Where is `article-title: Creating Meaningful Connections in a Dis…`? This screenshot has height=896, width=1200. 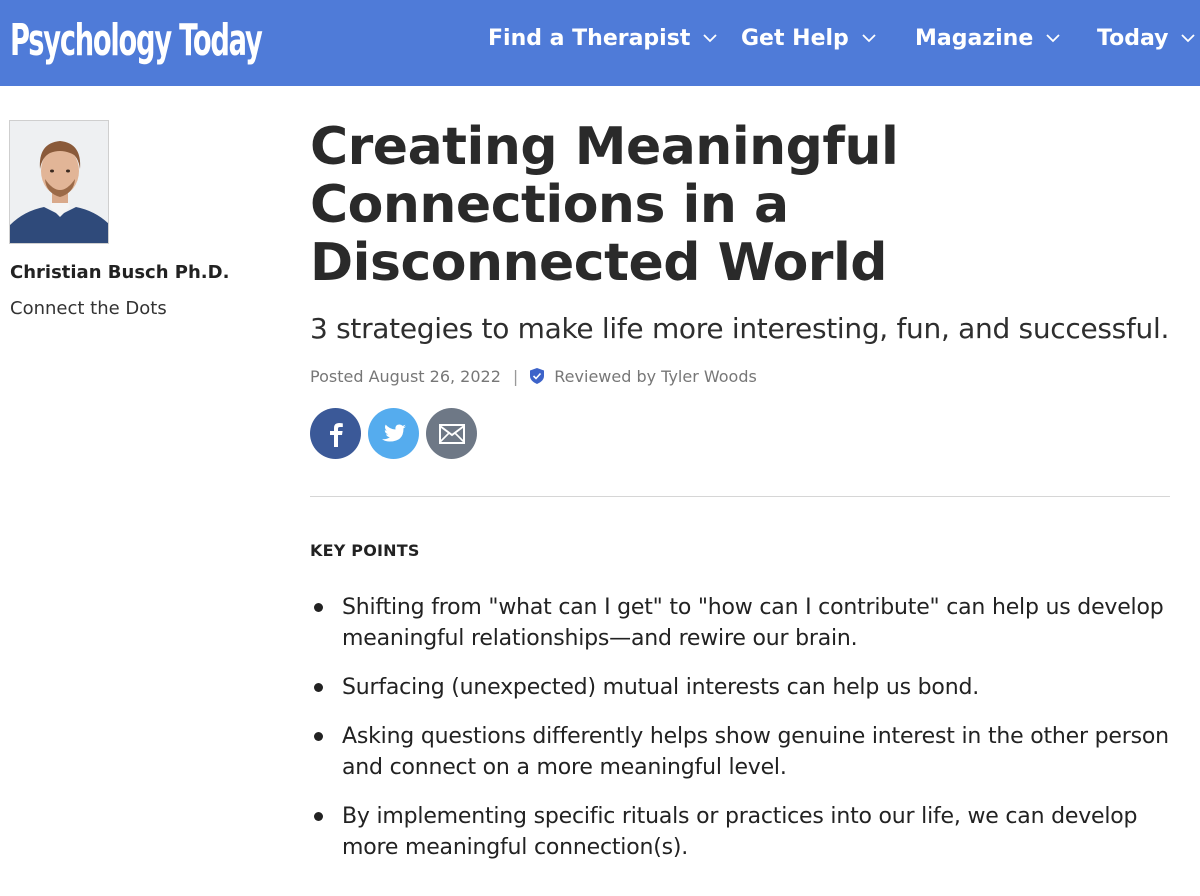
article-title: Creating Meaningful Connections in a Dis… is located at coordinates (604, 205).